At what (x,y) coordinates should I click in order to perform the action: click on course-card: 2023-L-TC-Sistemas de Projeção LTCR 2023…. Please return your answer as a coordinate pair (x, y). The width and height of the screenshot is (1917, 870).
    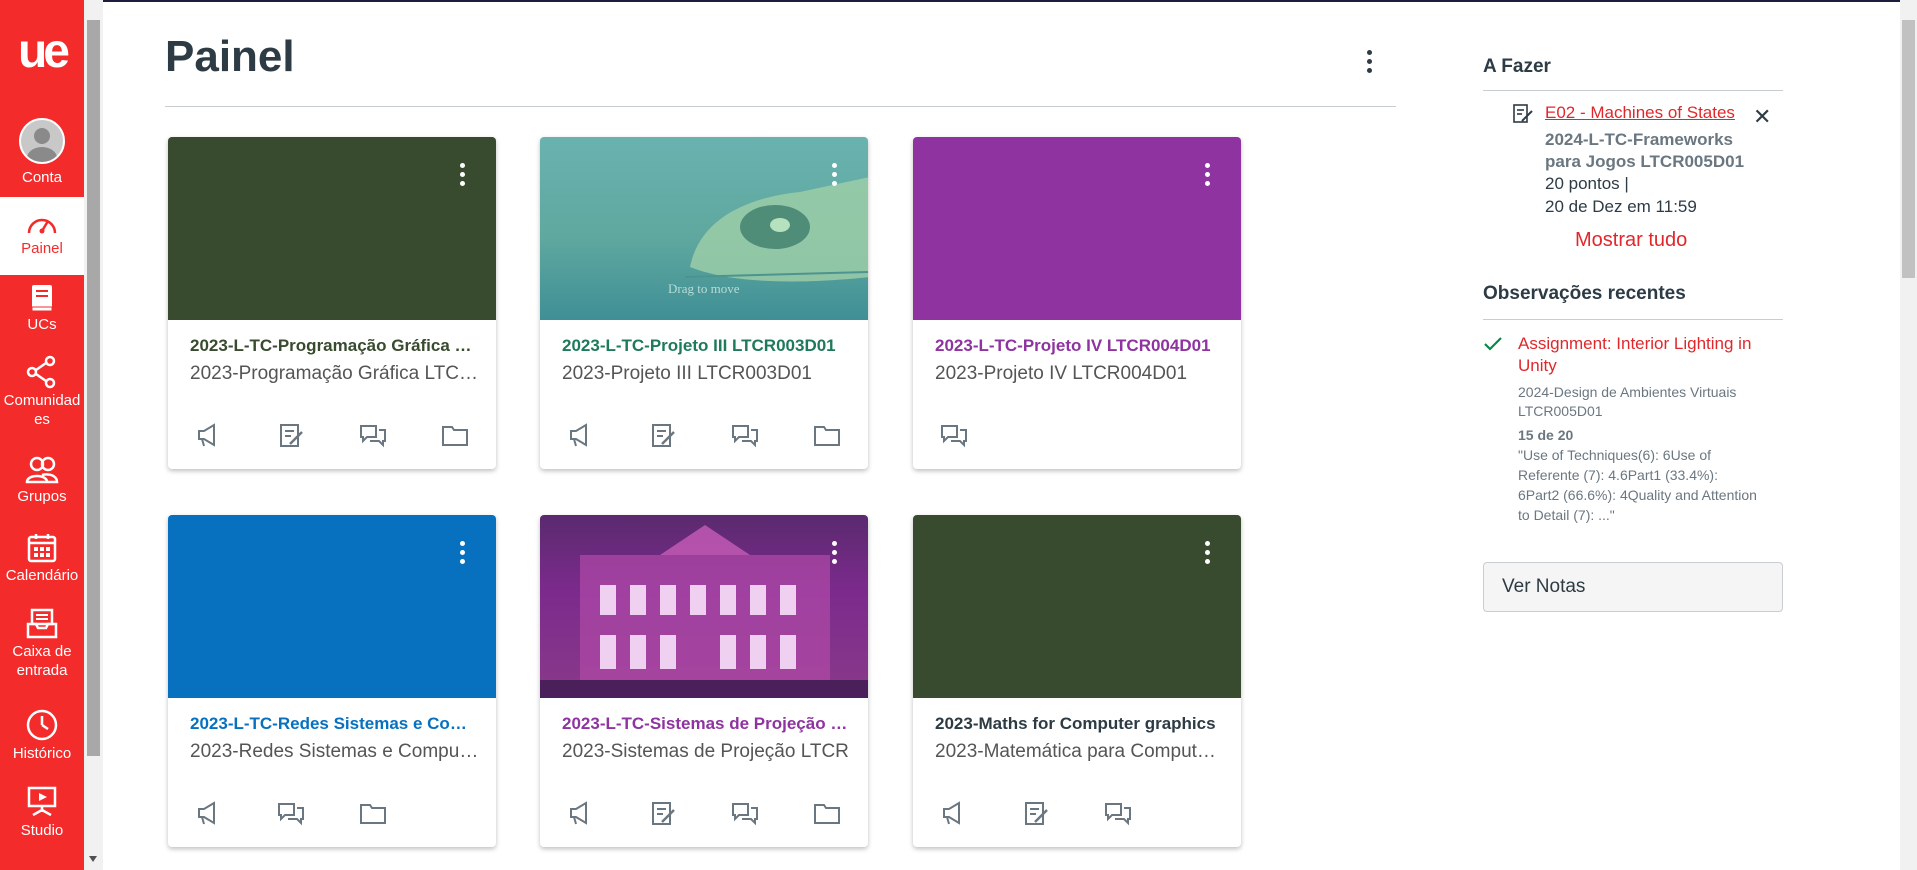
    Looking at the image, I should click on (704, 681).